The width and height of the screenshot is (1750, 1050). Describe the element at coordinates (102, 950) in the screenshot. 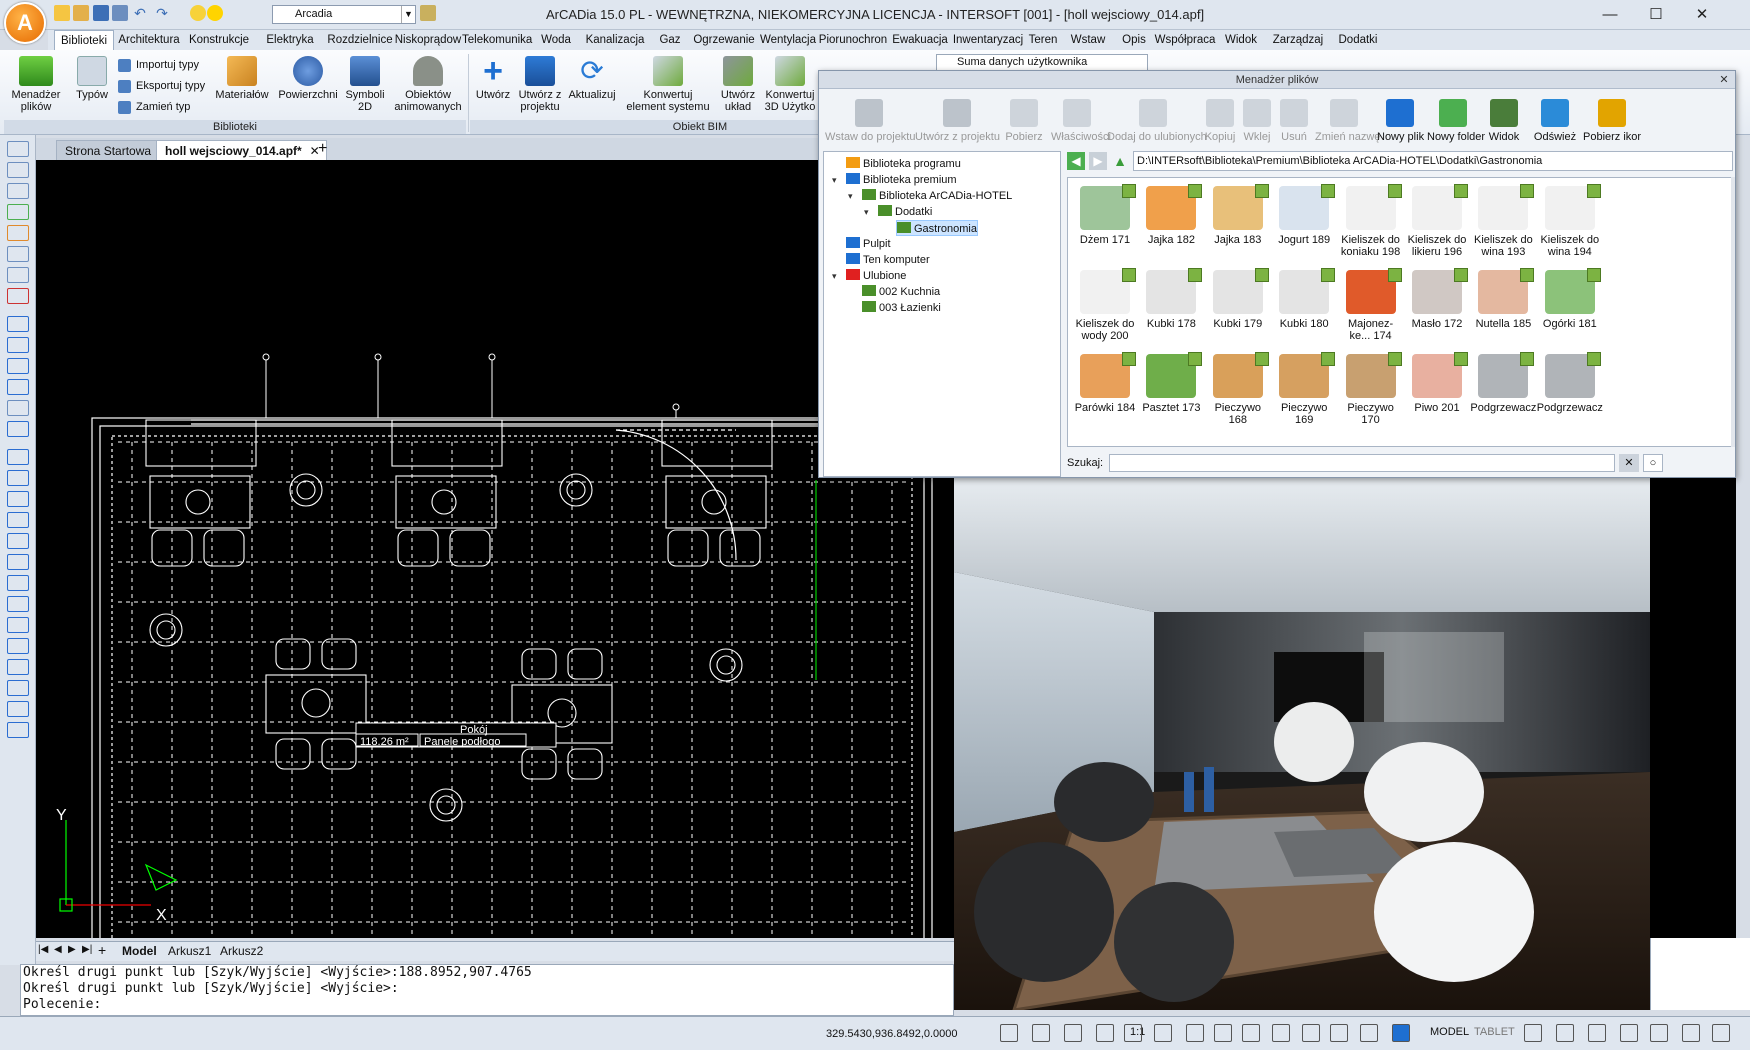

I see `add-layout-icon: +` at that location.